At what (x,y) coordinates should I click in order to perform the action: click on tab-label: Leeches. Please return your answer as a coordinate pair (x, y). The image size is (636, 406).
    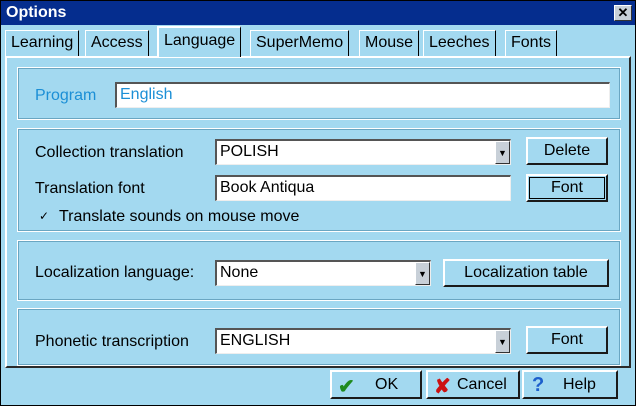
    Looking at the image, I should click on (459, 42).